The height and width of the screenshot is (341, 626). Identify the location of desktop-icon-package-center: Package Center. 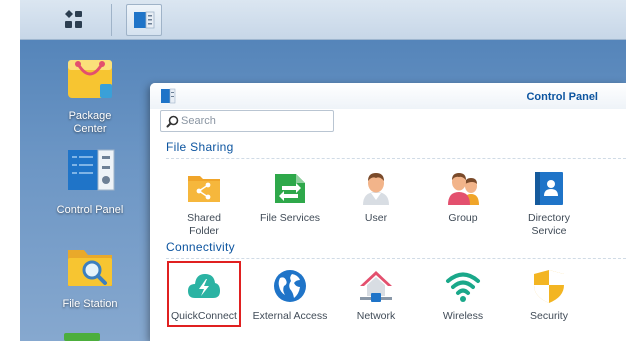
(90, 94).